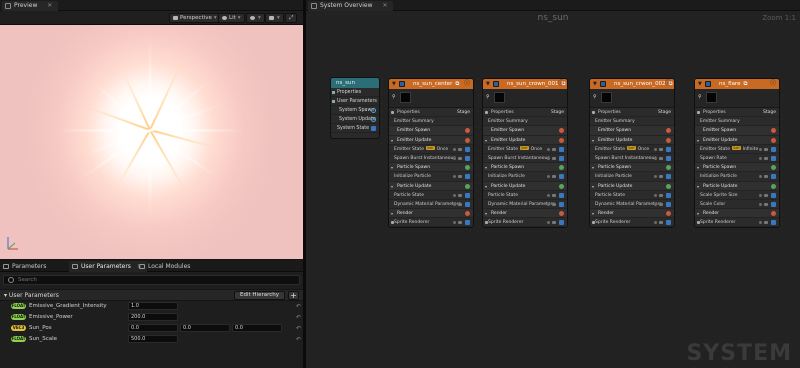  I want to click on module-row: Spawn Burst Instantaneous, so click(431, 159).